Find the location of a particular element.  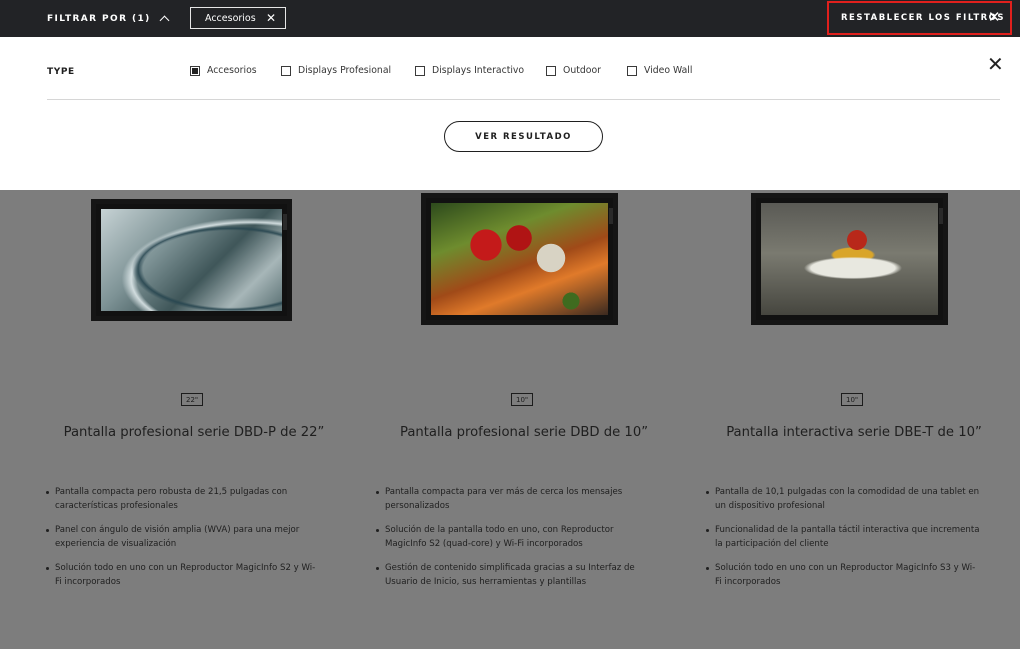

divider is located at coordinates (523, 99).